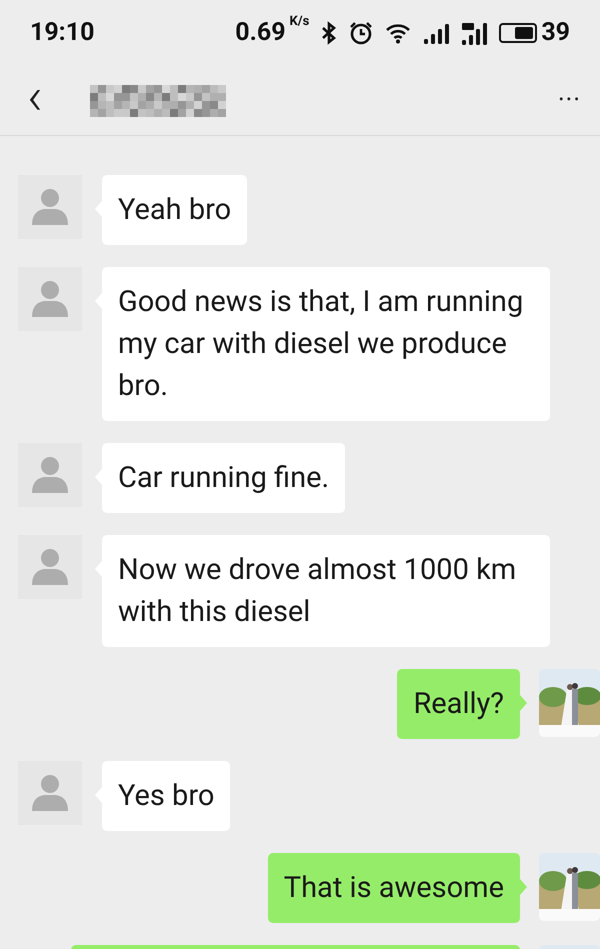 The image size is (600, 949). Describe the element at coordinates (35, 96) in the screenshot. I see `back-button: ‹` at that location.